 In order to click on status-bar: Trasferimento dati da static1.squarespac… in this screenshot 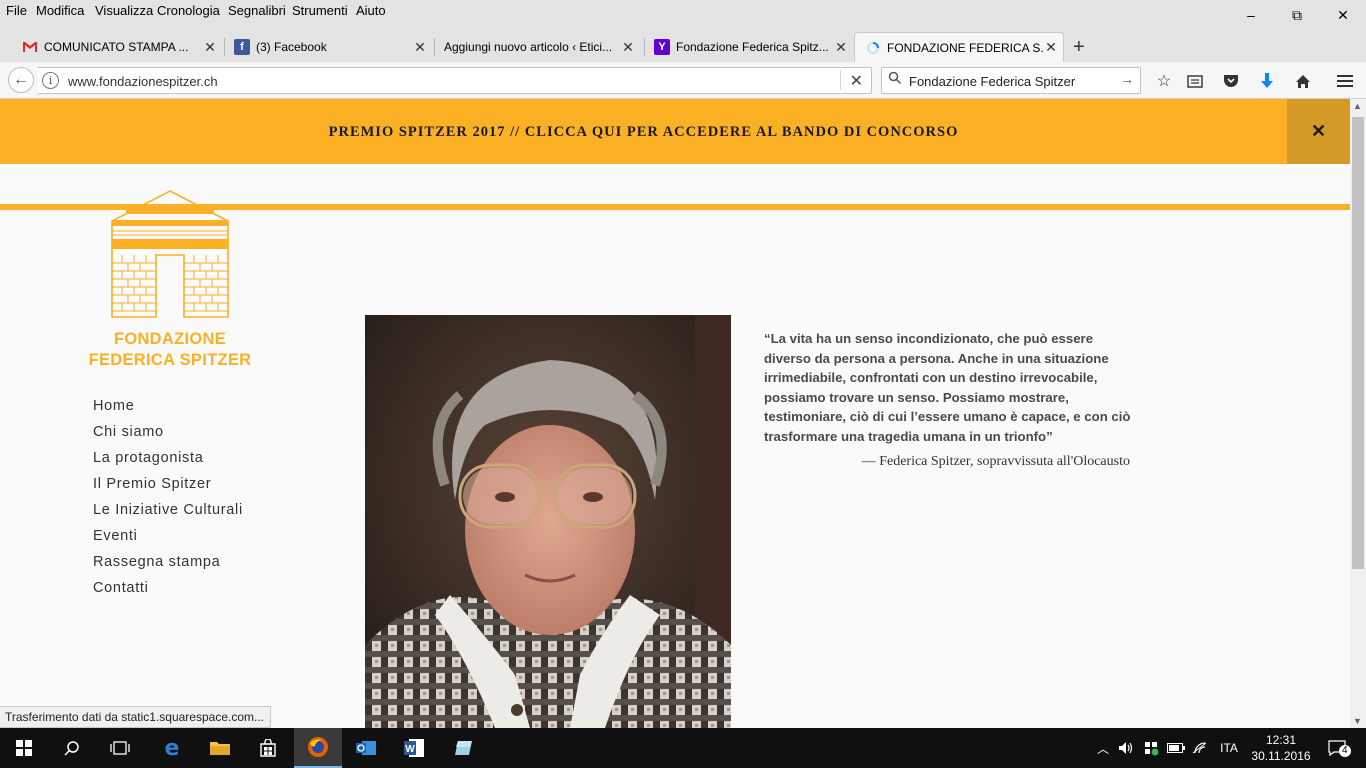, I will do `click(136, 717)`.